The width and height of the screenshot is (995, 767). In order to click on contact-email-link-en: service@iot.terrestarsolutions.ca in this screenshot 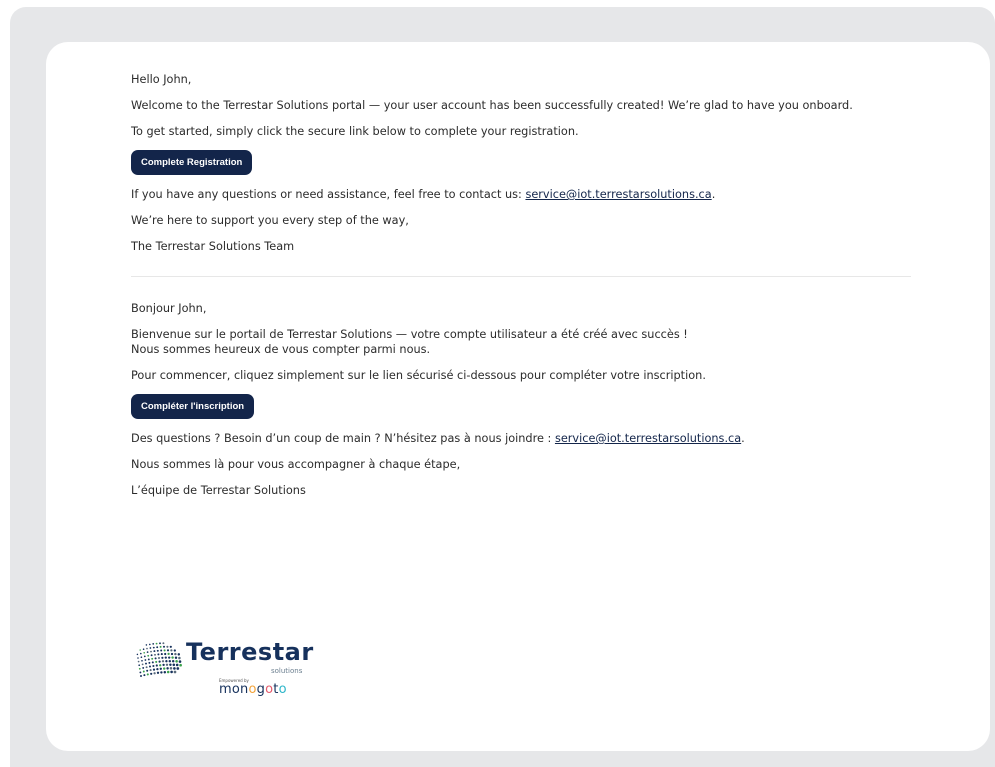, I will do `click(618, 194)`.